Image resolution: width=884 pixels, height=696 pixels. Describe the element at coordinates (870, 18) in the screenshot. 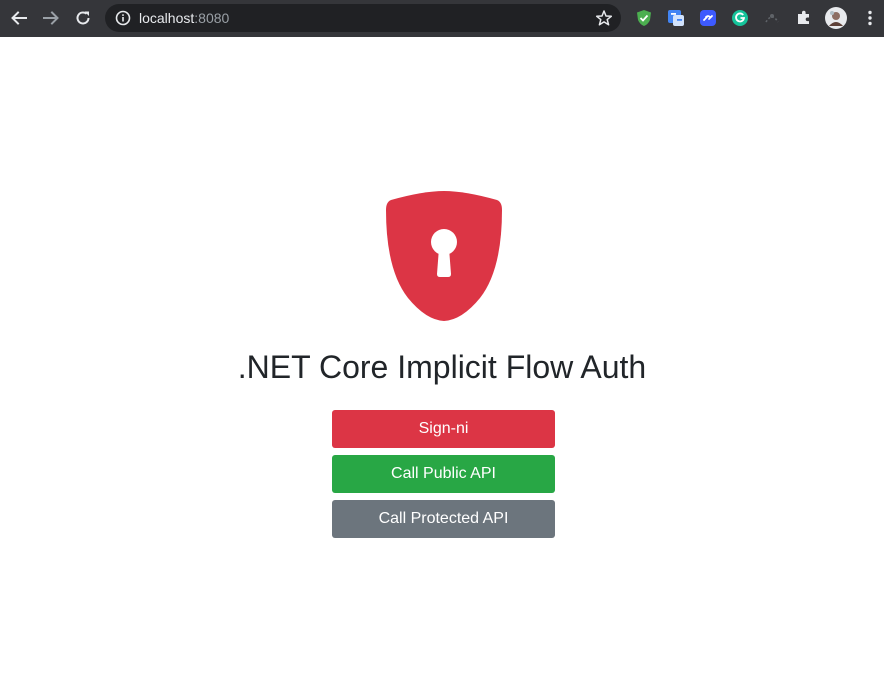

I see `kebab-menu-icon` at that location.